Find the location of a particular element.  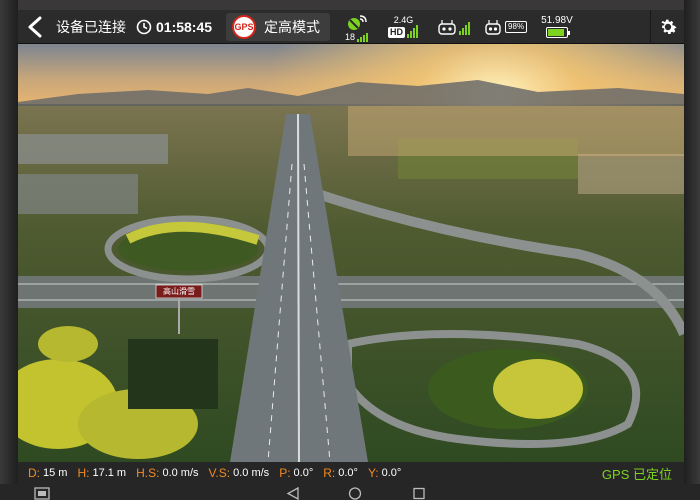

telemetry-vertical-speed: V.S: 0.0 m/s is located at coordinates (239, 473).